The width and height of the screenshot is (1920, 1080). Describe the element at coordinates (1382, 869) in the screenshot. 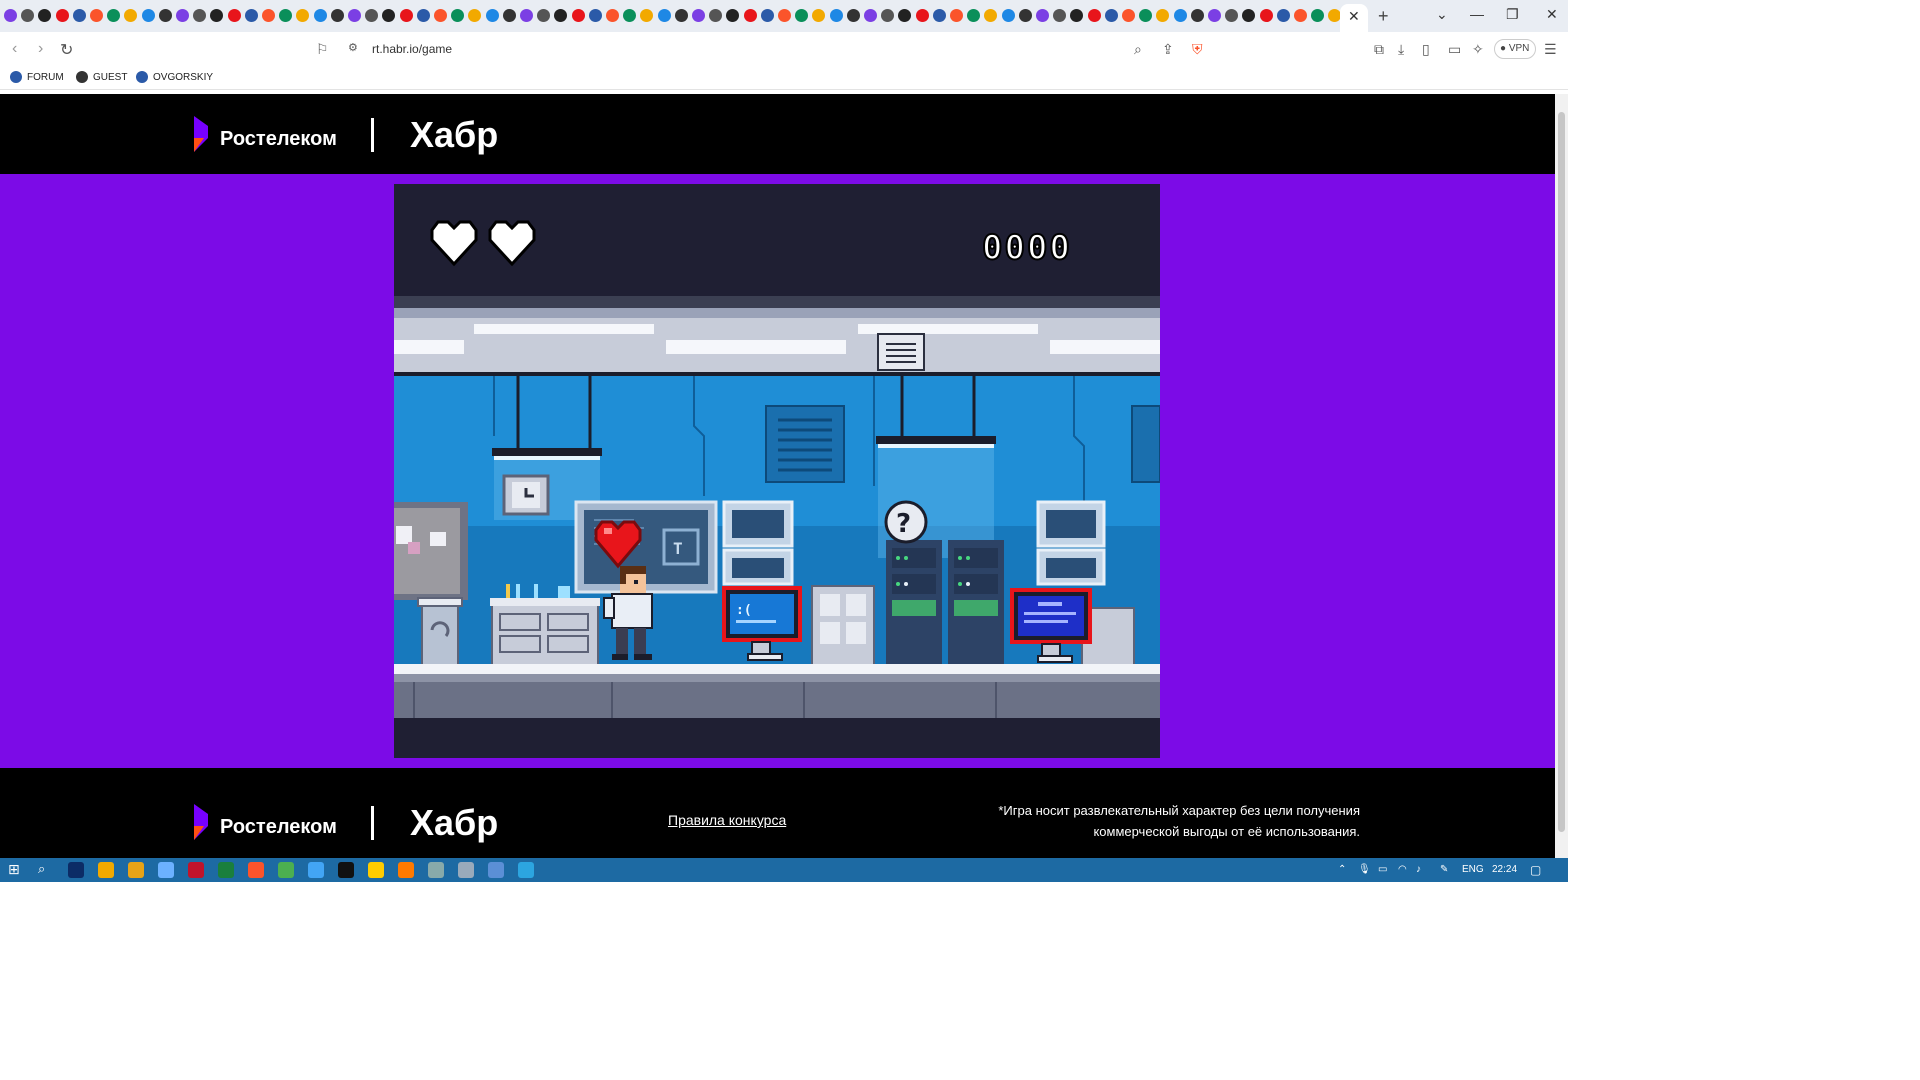

I see `battery-icon: ▭` at that location.